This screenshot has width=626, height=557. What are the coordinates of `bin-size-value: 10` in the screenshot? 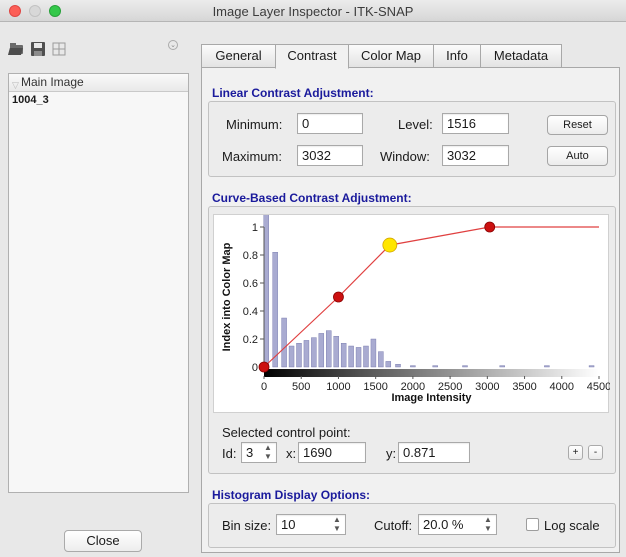 It's located at (288, 524).